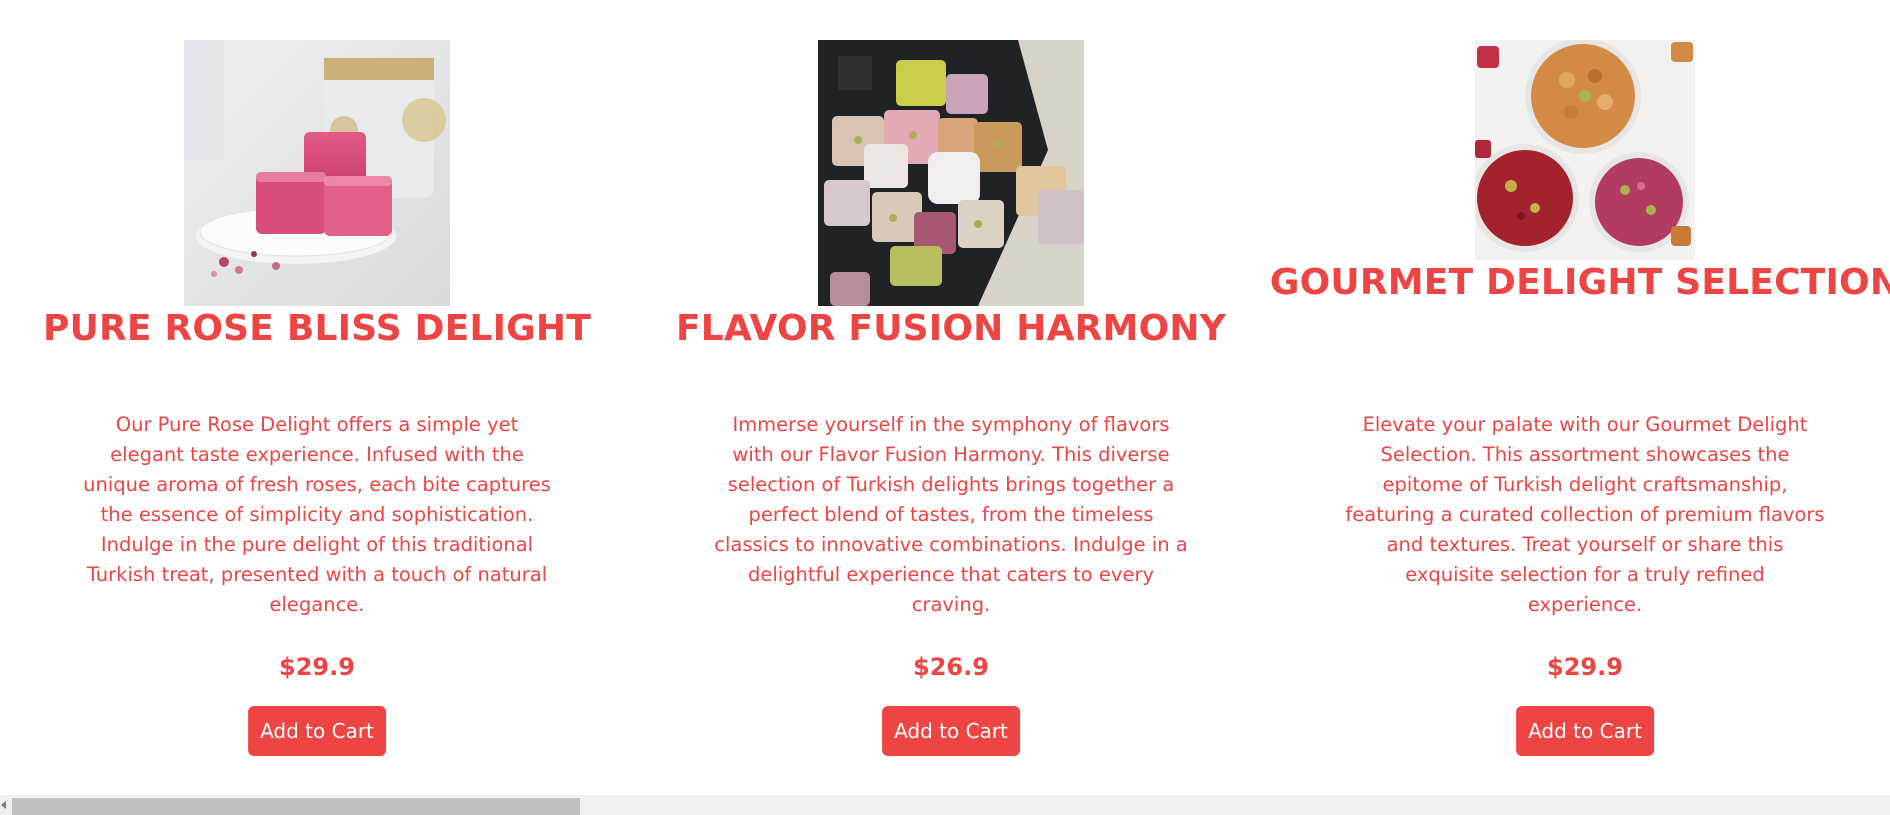 This screenshot has height=815, width=1890. Describe the element at coordinates (951, 667) in the screenshot. I see `product-price: $26.9` at that location.